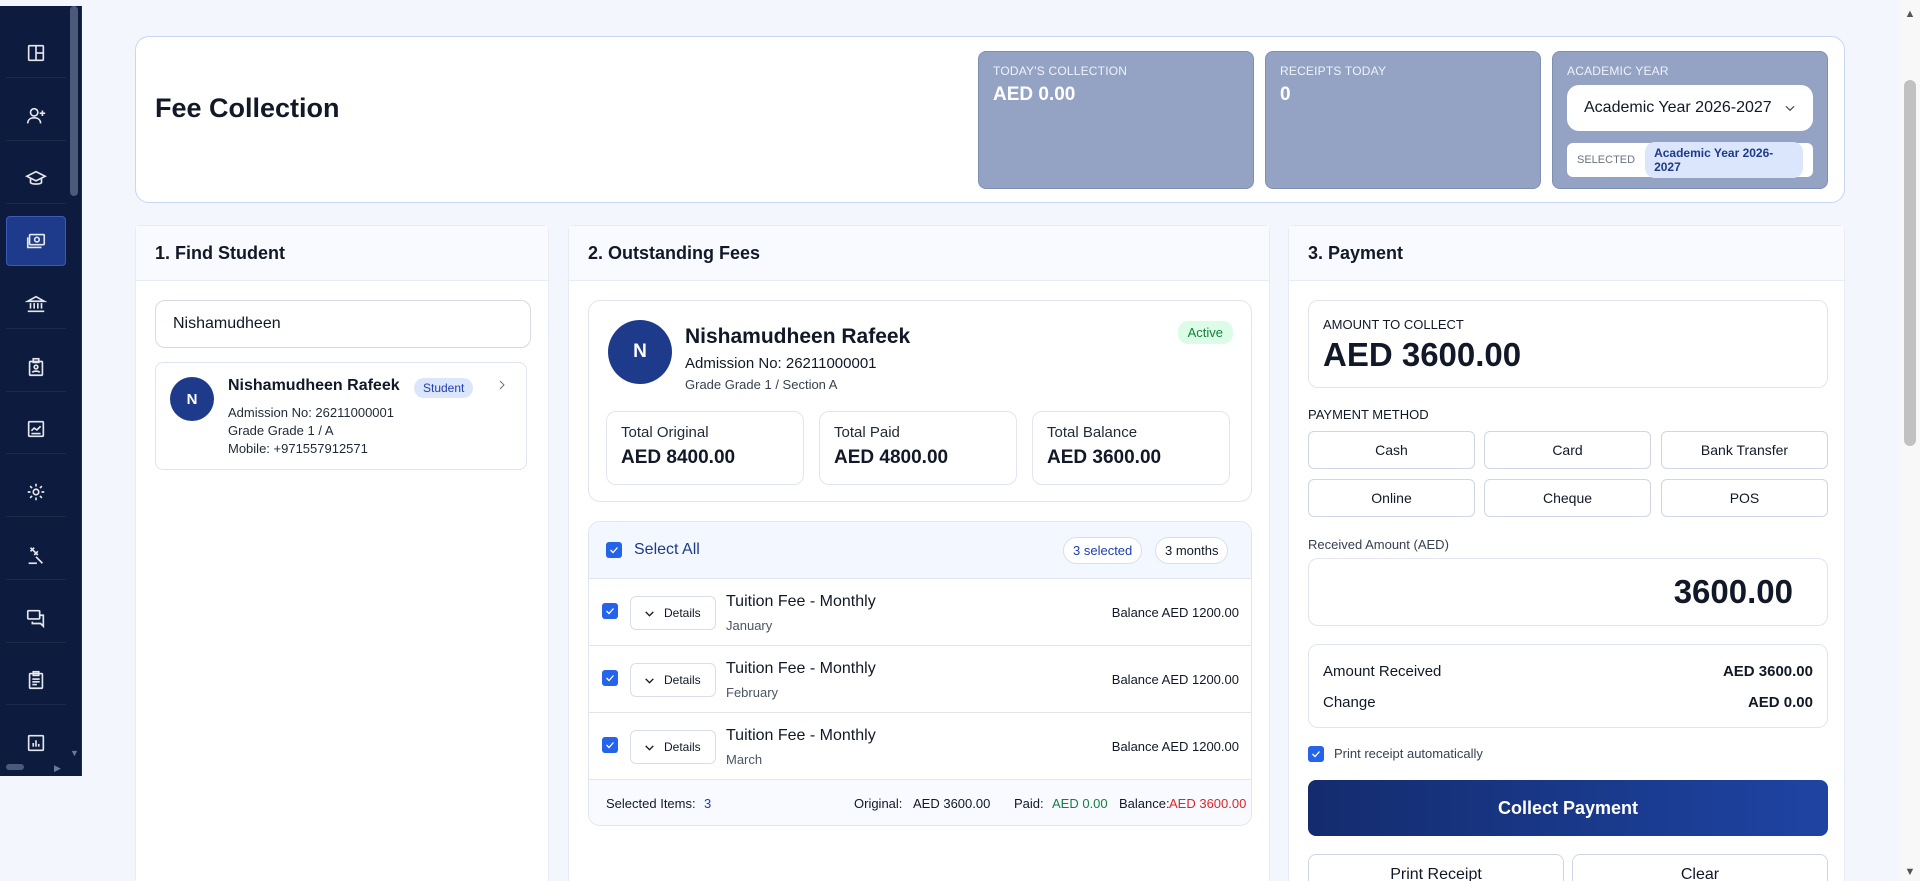 This screenshot has width=1920, height=881. I want to click on sidebar-scroll-right-icon: ▶, so click(57, 768).